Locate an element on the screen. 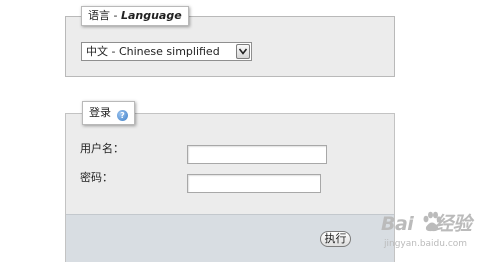 The width and height of the screenshot is (500, 265). username-label: 用户名： is located at coordinates (102, 148).